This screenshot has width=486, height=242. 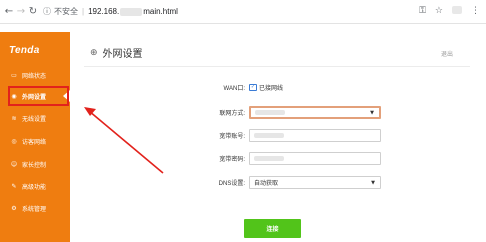 What do you see at coordinates (269, 135) in the screenshot?
I see `account-value-redacted` at bounding box center [269, 135].